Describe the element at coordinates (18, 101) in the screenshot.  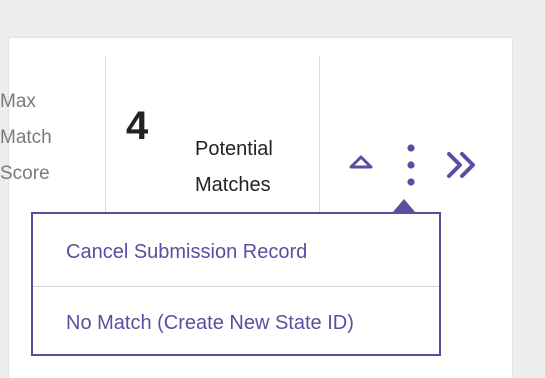
I see `score-label-line: Max` at that location.